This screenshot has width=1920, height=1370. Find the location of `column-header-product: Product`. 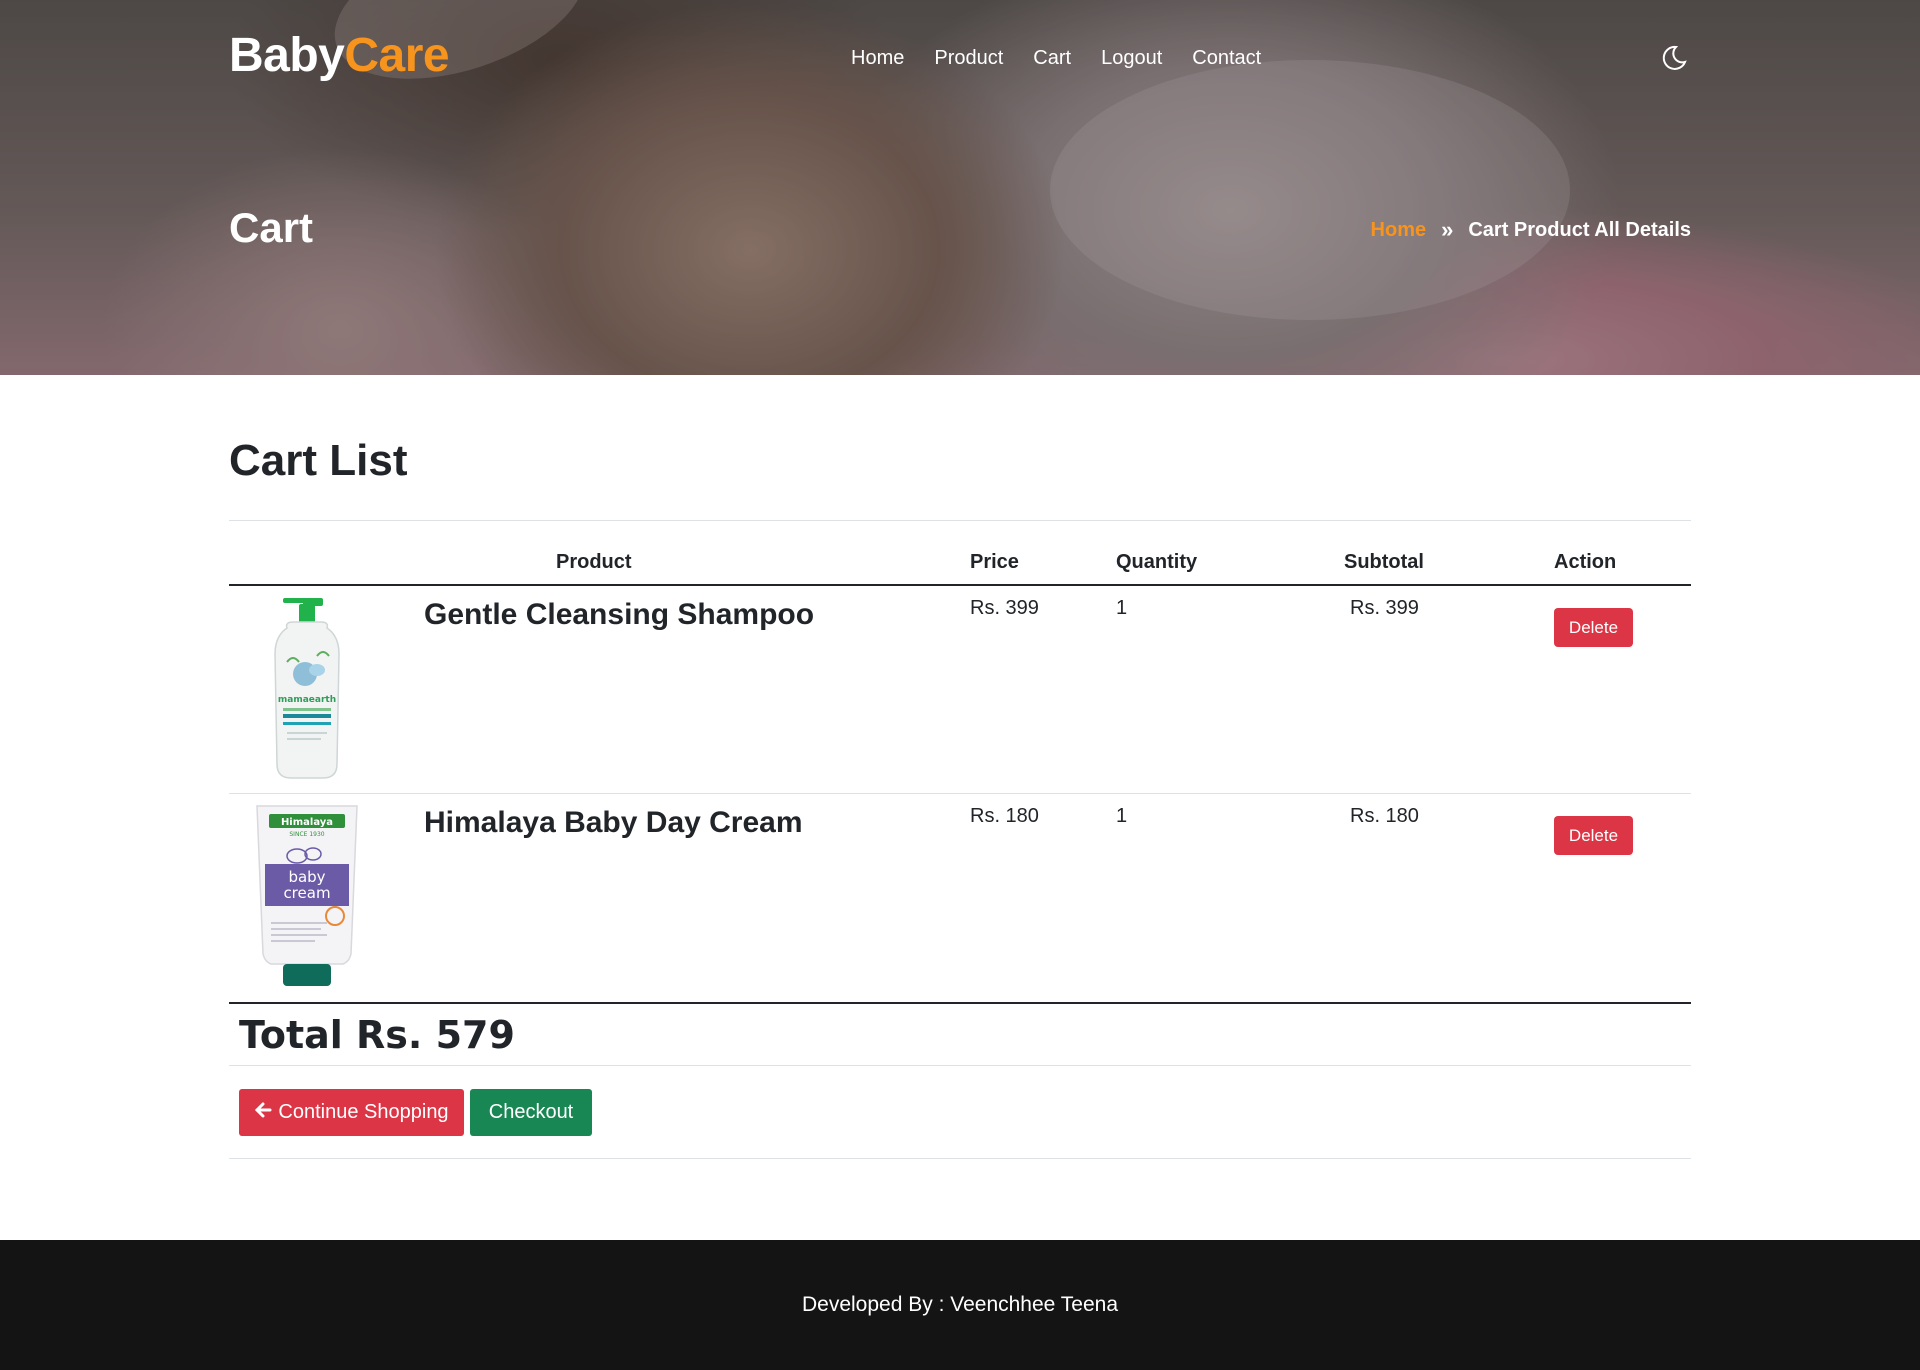

column-header-product: Product is located at coordinates (594, 562).